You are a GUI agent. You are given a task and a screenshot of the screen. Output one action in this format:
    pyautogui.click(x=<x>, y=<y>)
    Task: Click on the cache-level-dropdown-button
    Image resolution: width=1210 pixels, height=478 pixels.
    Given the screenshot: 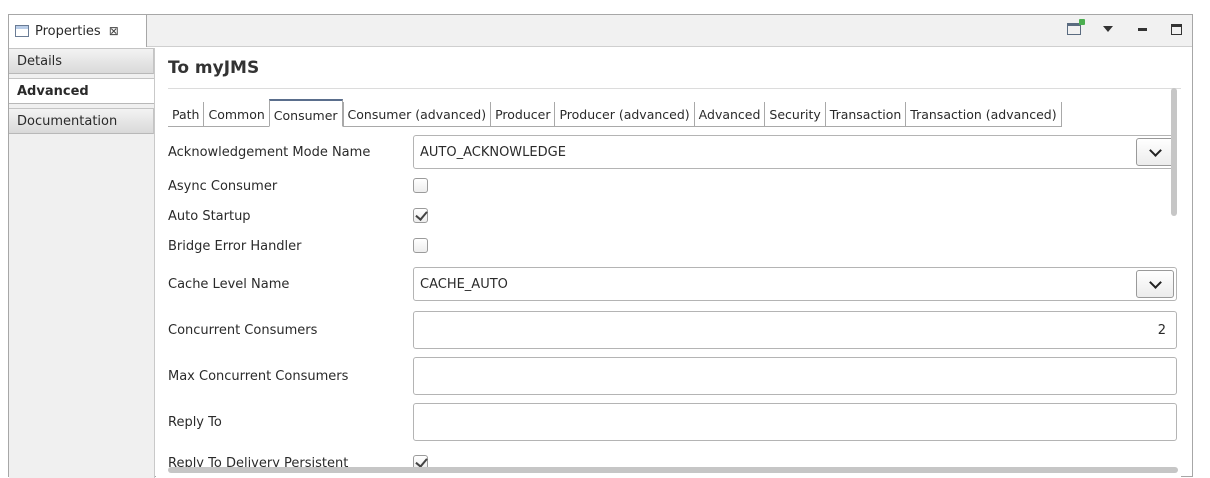 What is the action you would take?
    pyautogui.click(x=1155, y=284)
    